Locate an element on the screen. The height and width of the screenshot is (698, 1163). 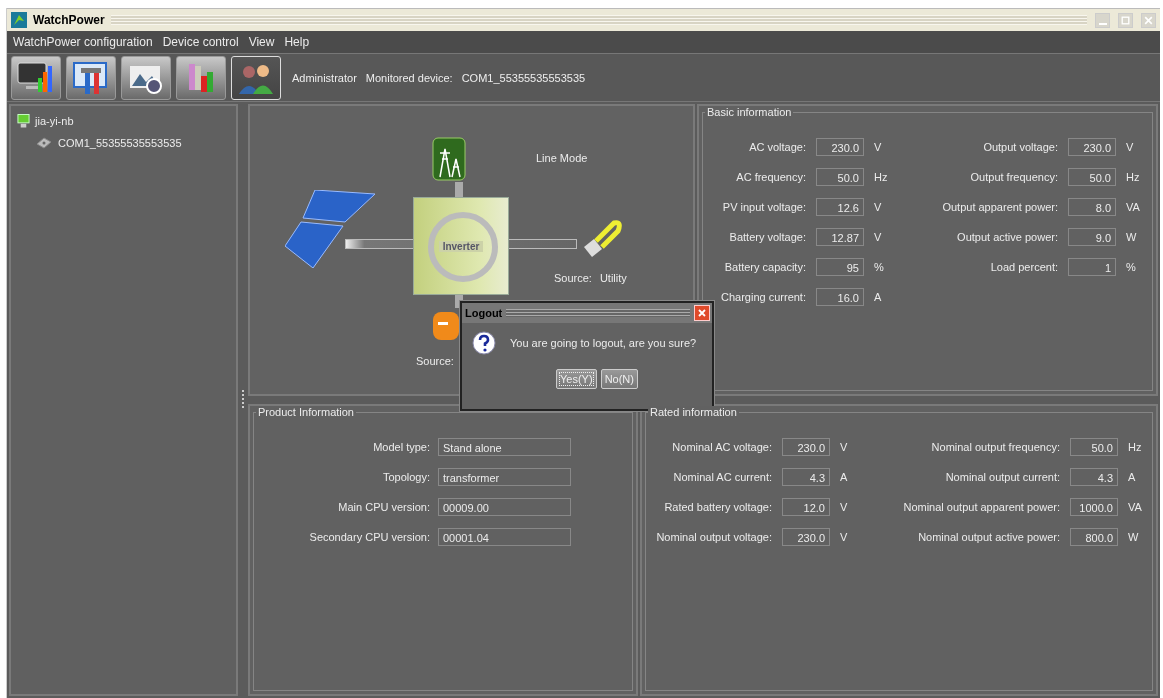
serial-port-icon is located at coordinates (44, 143).